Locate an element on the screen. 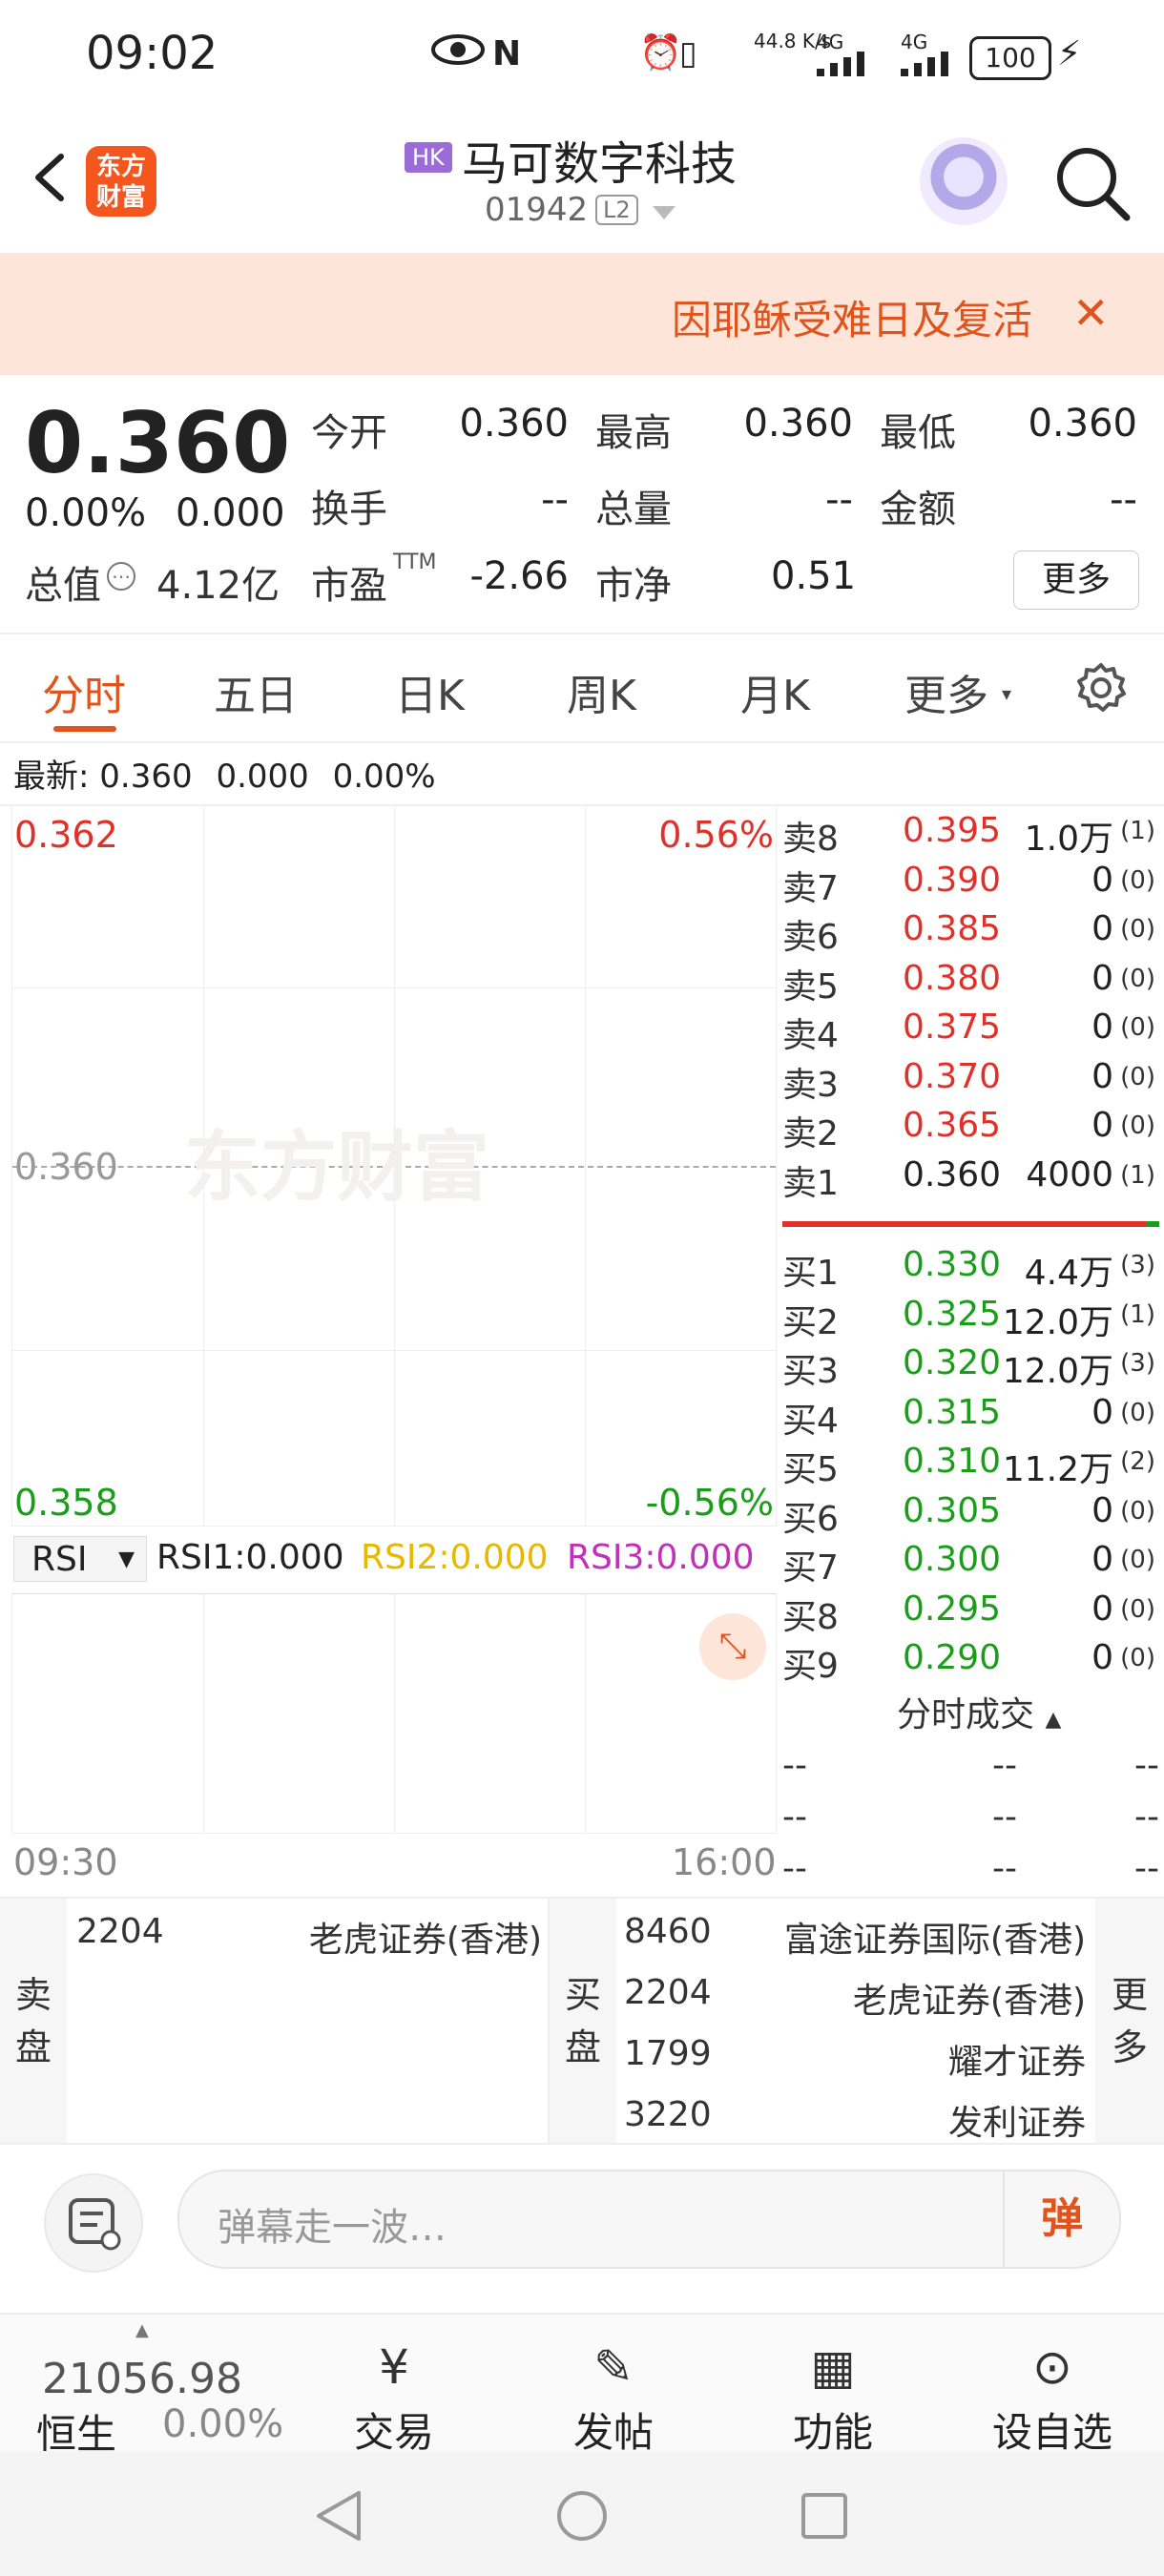  bid-row: 买3 0.320 12.0万 (3) is located at coordinates (970, 1368).